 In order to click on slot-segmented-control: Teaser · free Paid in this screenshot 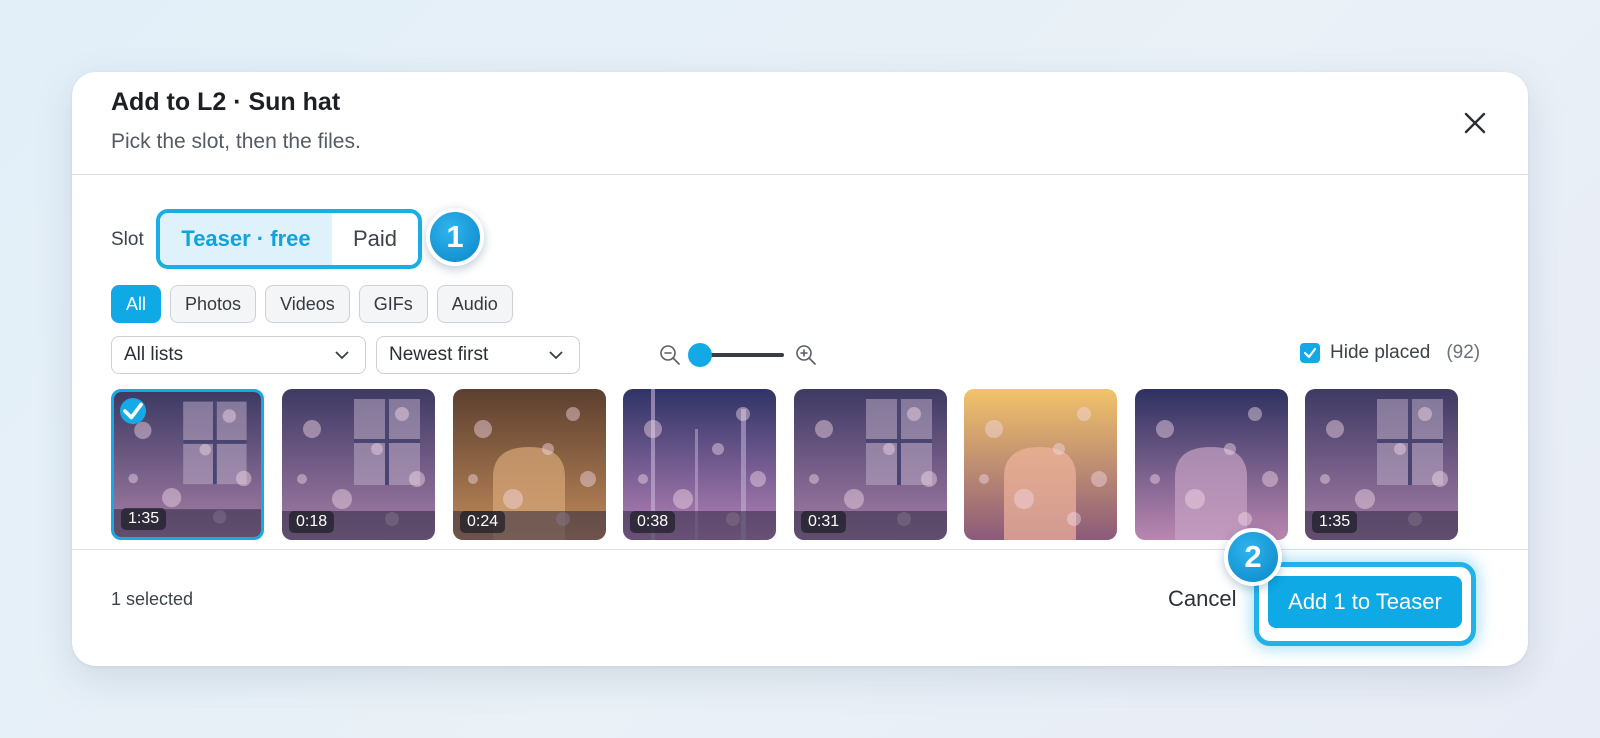, I will do `click(289, 239)`.